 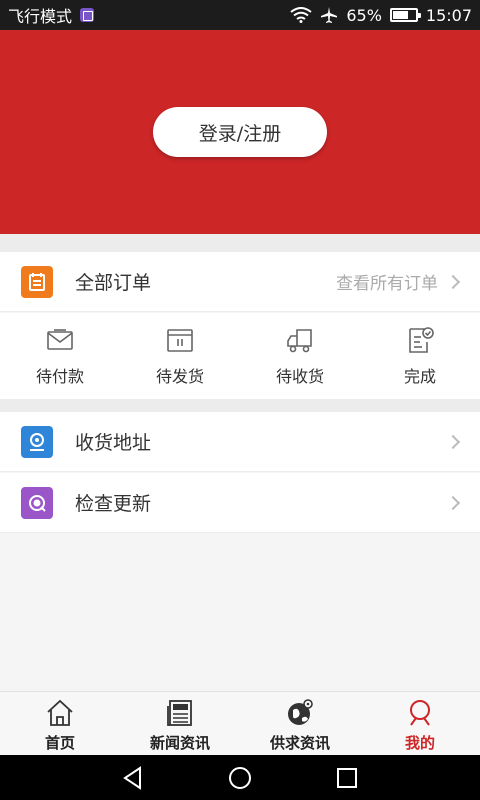 What do you see at coordinates (60, 712) in the screenshot?
I see `home-icon` at bounding box center [60, 712].